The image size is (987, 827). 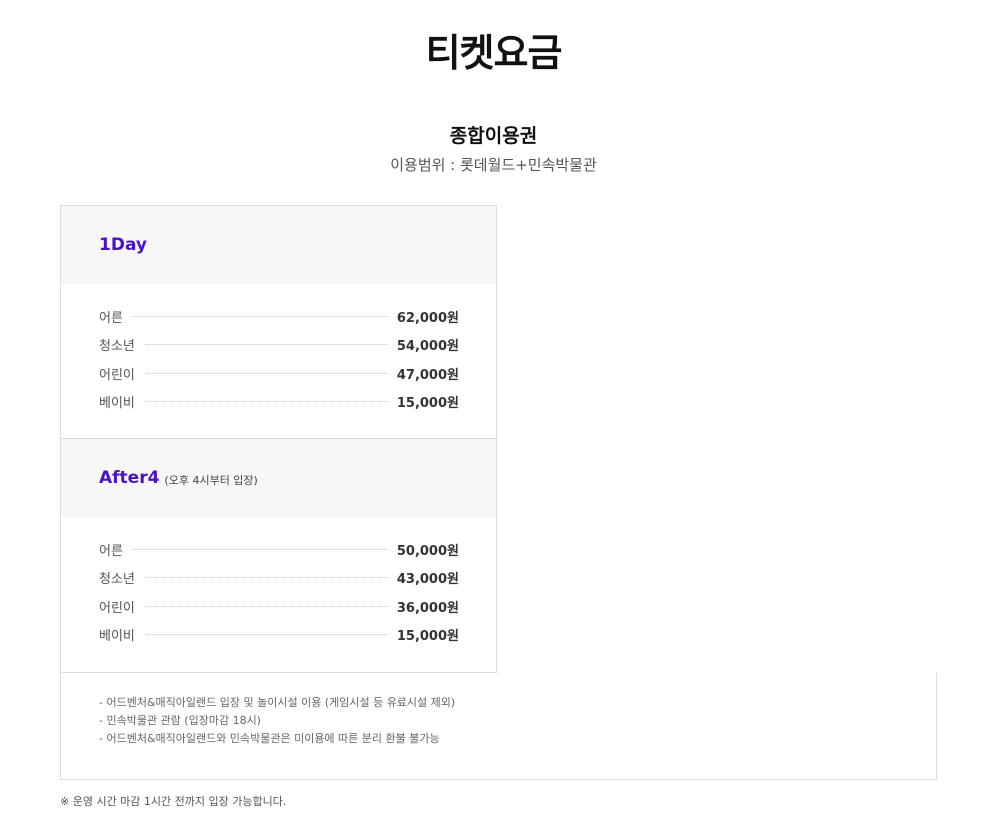 What do you see at coordinates (427, 580) in the screenshot?
I see `price-value: 43,000원` at bounding box center [427, 580].